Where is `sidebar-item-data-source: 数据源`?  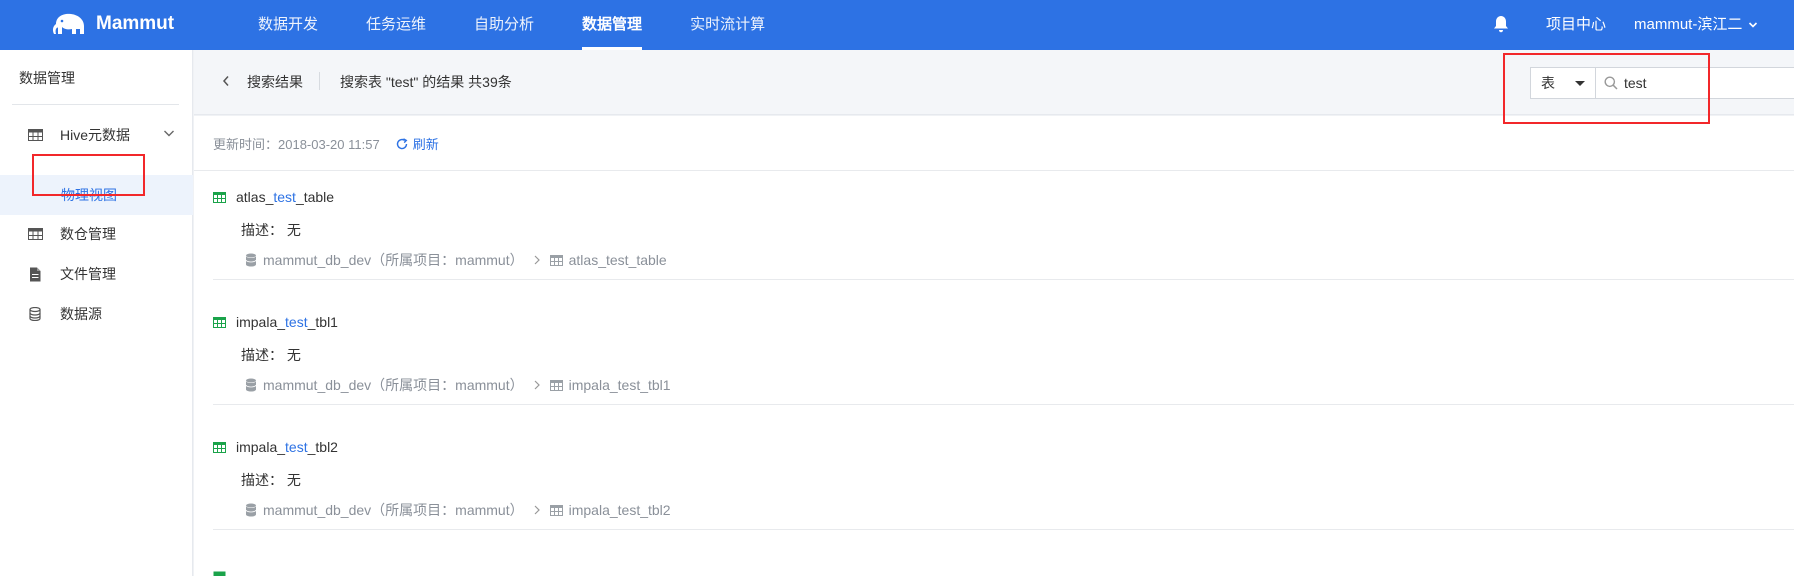 sidebar-item-data-source: 数据源 is located at coordinates (96, 314).